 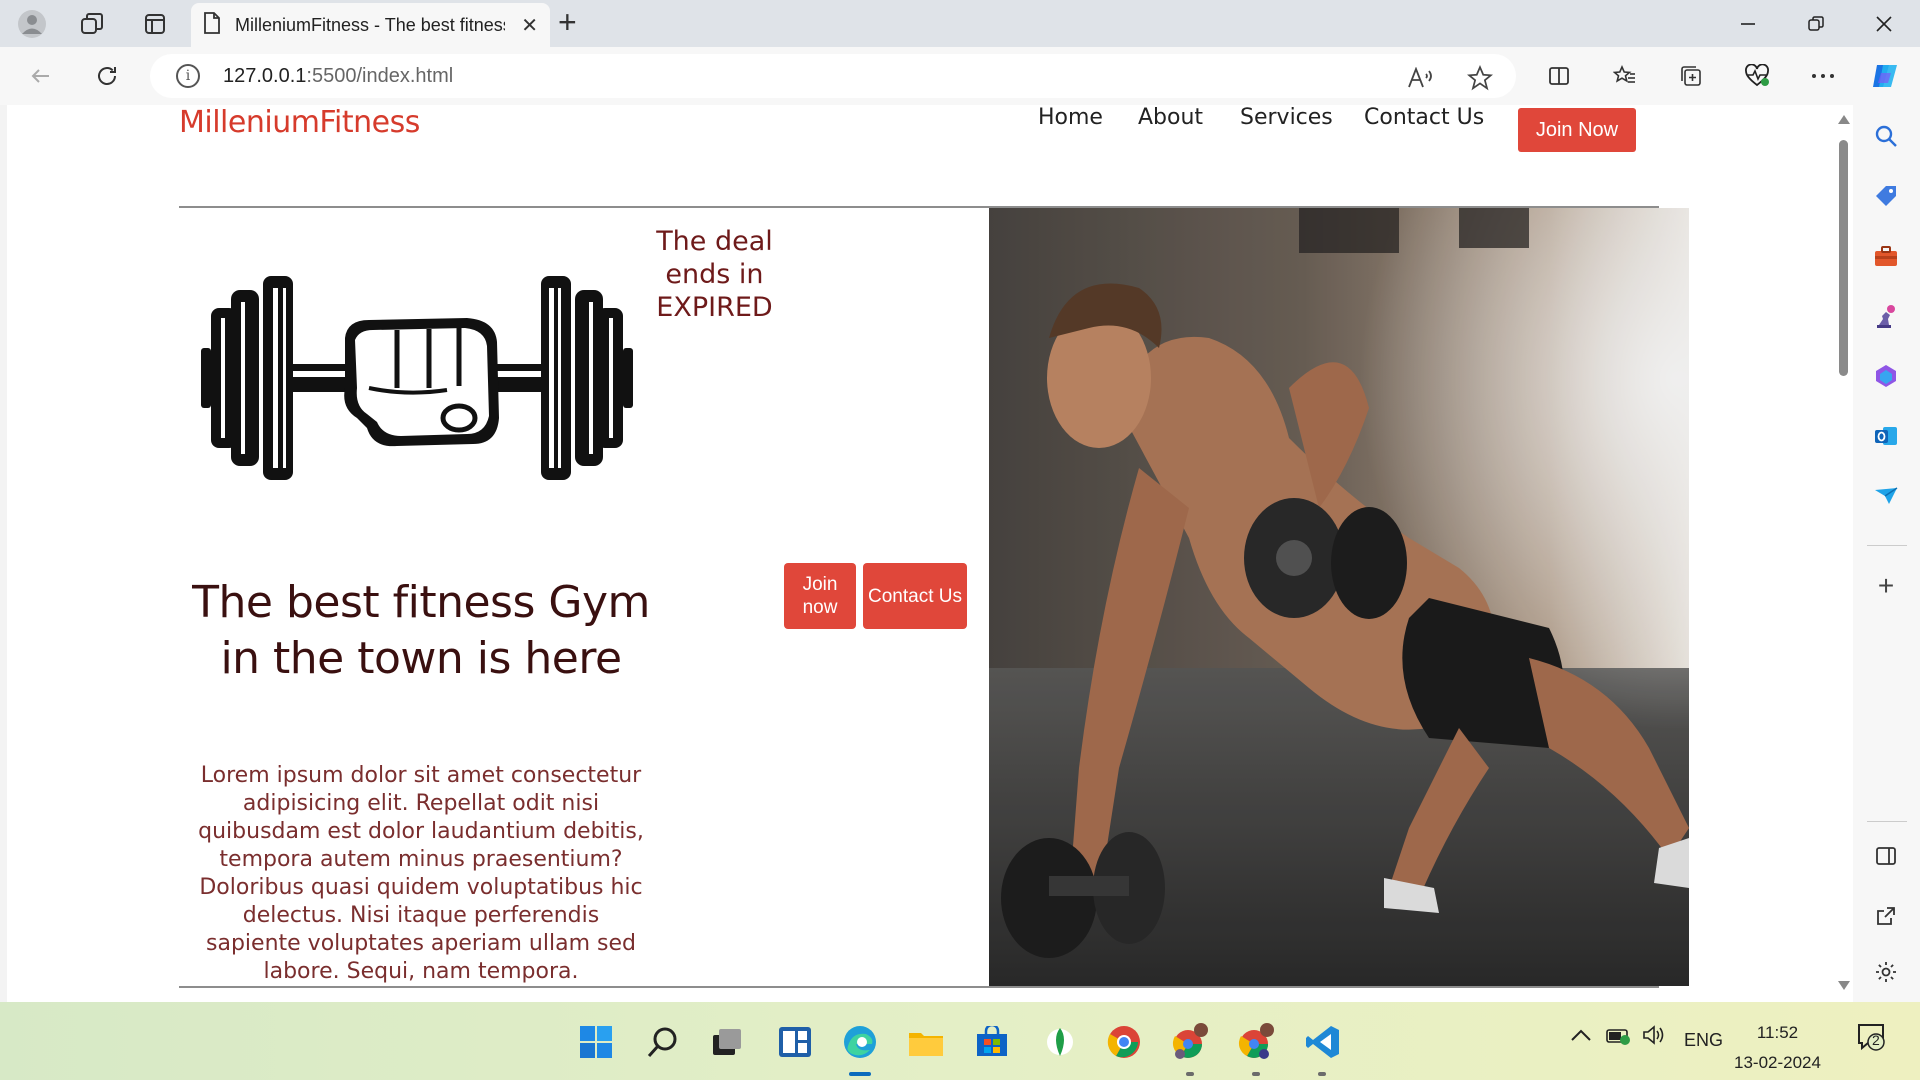 What do you see at coordinates (1323, 1042) in the screenshot?
I see `vscode-icon` at bounding box center [1323, 1042].